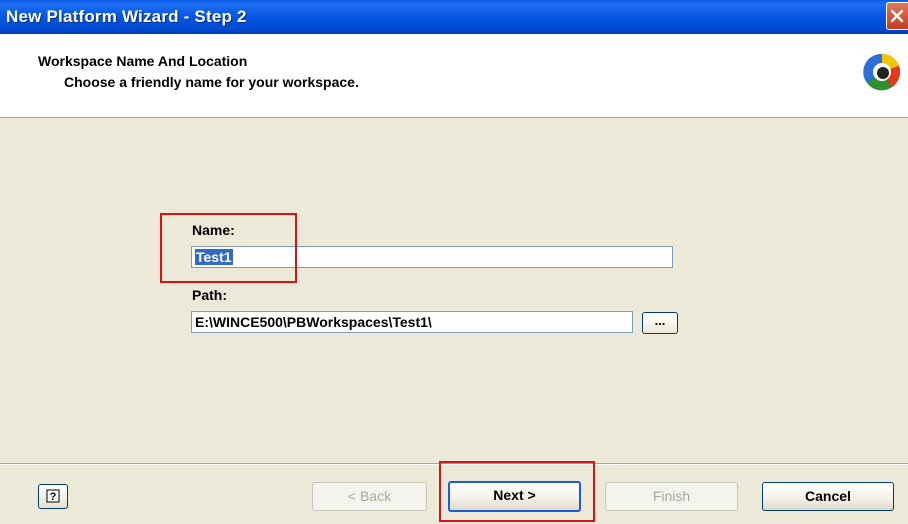 The width and height of the screenshot is (908, 524). I want to click on annotation-highlight-next, so click(517, 491).